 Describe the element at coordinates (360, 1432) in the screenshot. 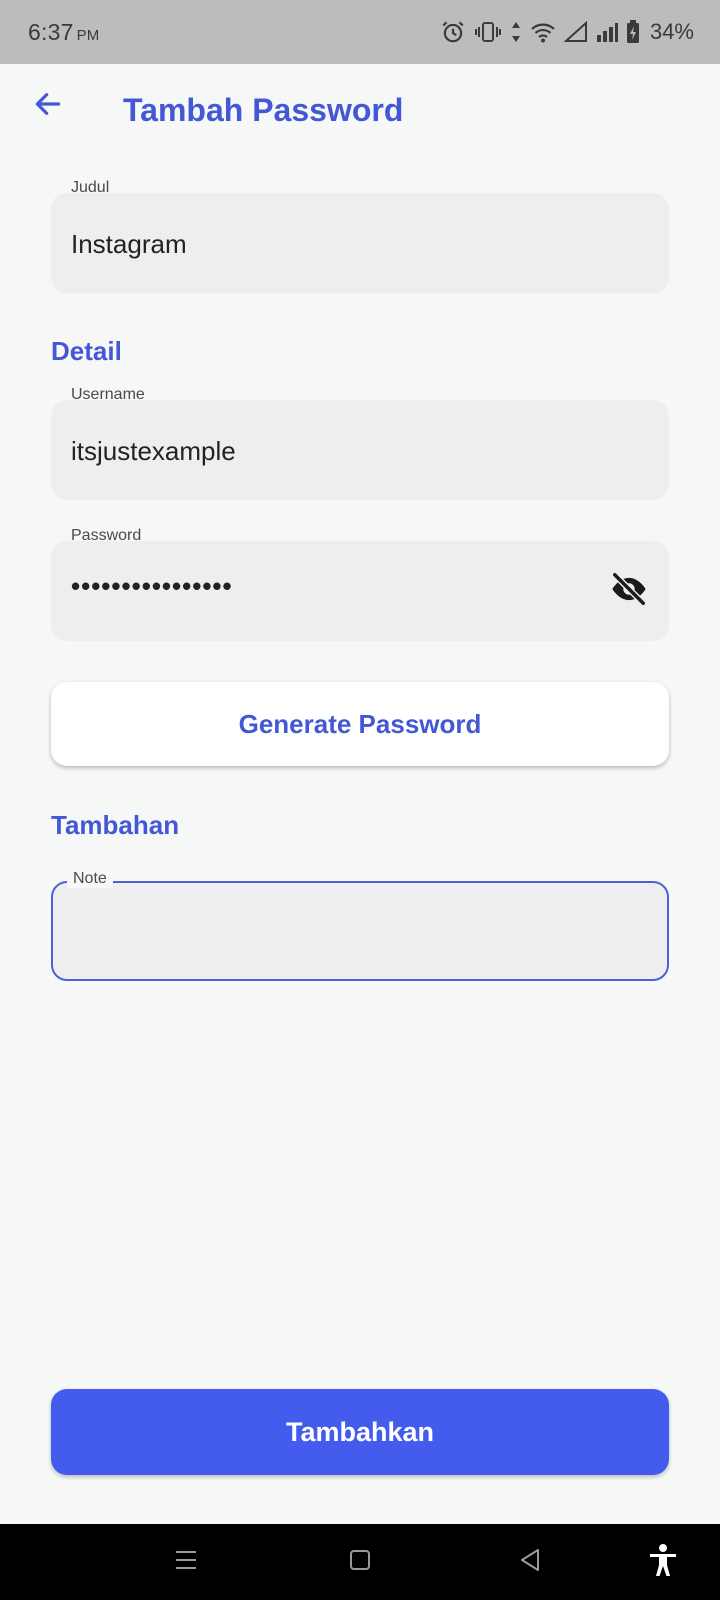

I see `submit-button: Tambahkan` at that location.